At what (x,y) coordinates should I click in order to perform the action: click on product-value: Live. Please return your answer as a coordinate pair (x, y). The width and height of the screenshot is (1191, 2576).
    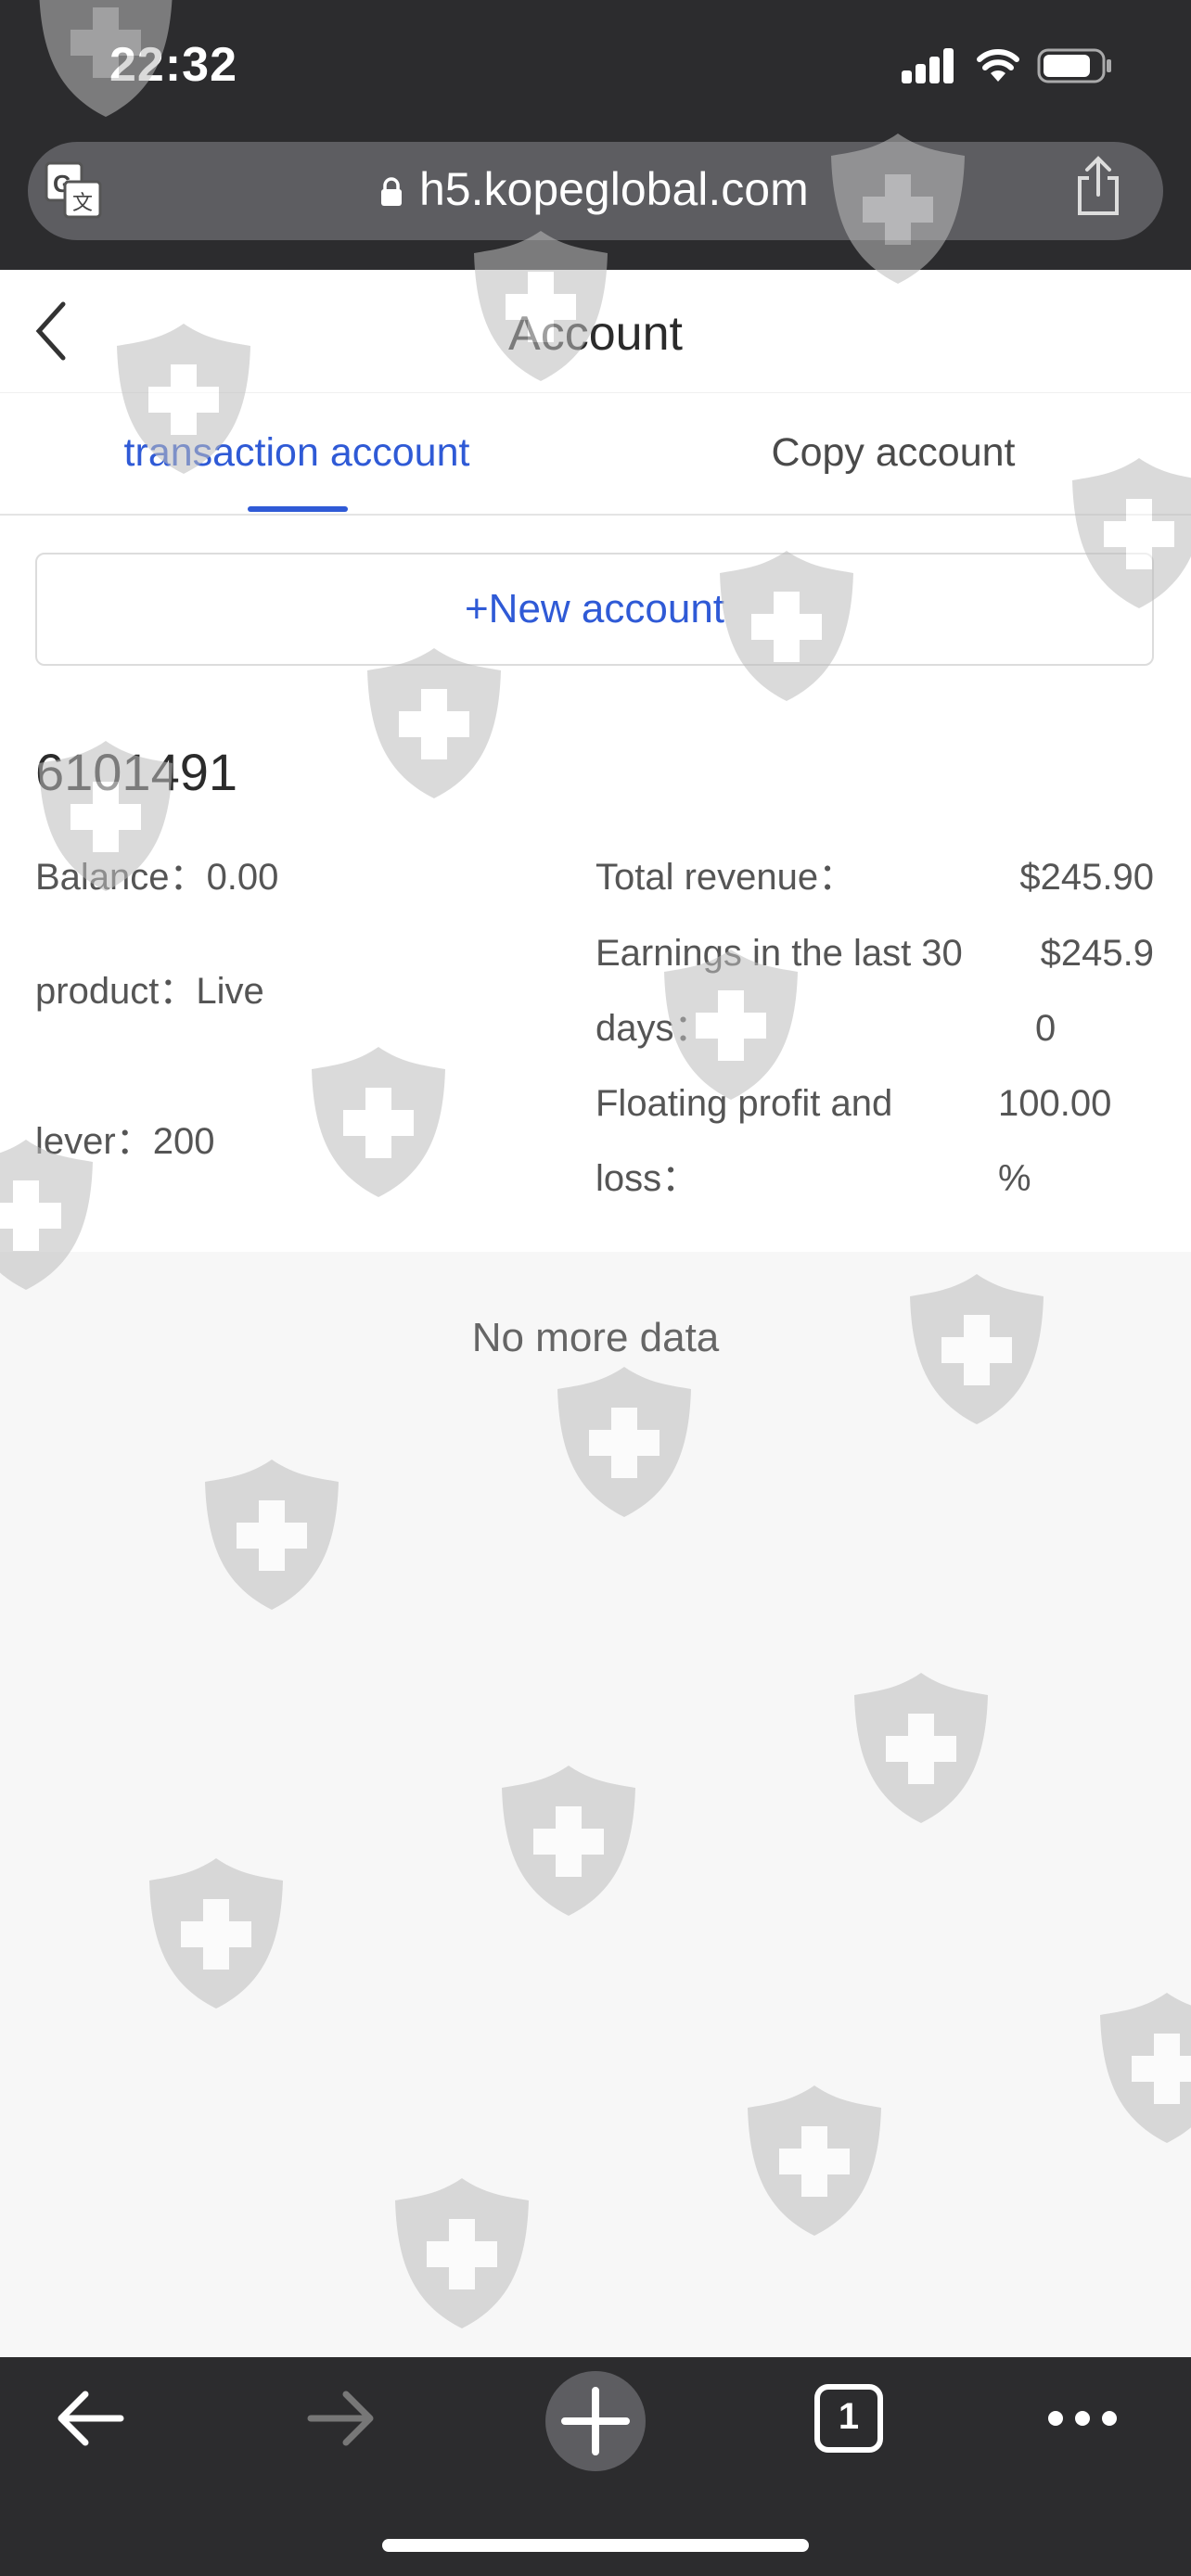
    Looking at the image, I should click on (230, 991).